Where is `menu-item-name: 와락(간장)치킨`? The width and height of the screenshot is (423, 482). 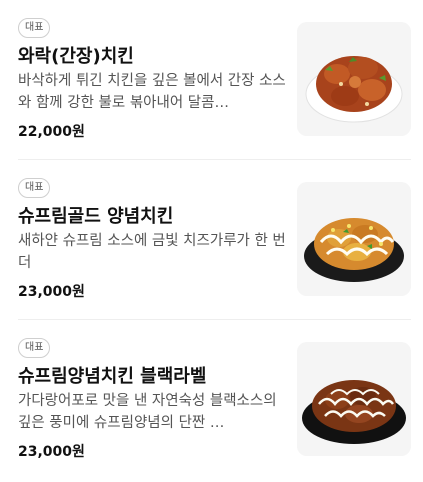 menu-item-name: 와락(간장)치킨 is located at coordinates (76, 56).